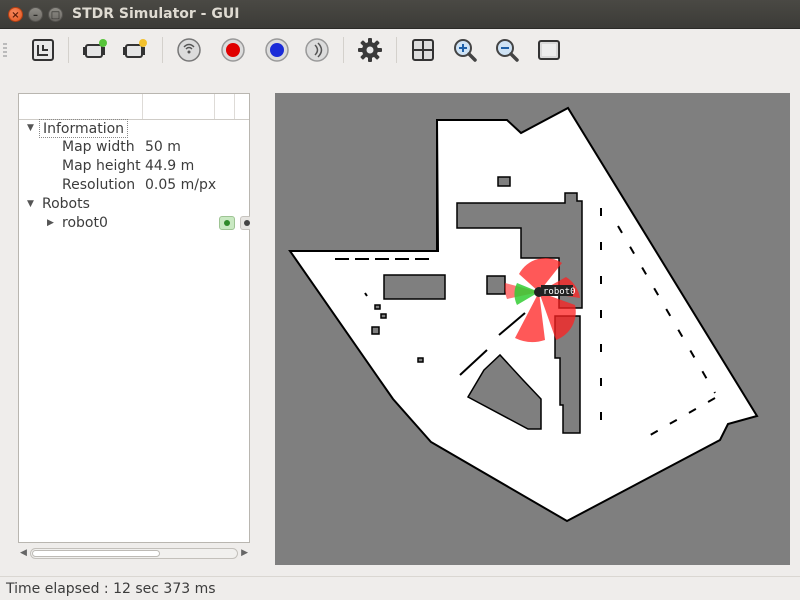  I want to click on properties-button, so click(370, 50).